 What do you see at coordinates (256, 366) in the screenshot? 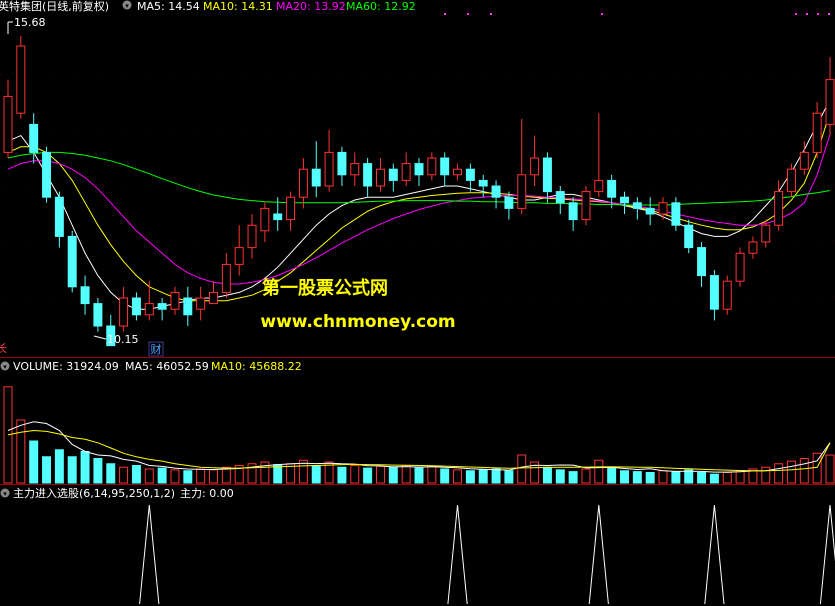
I see `legend-volume-ma10: MA10: 45688.22` at bounding box center [256, 366].